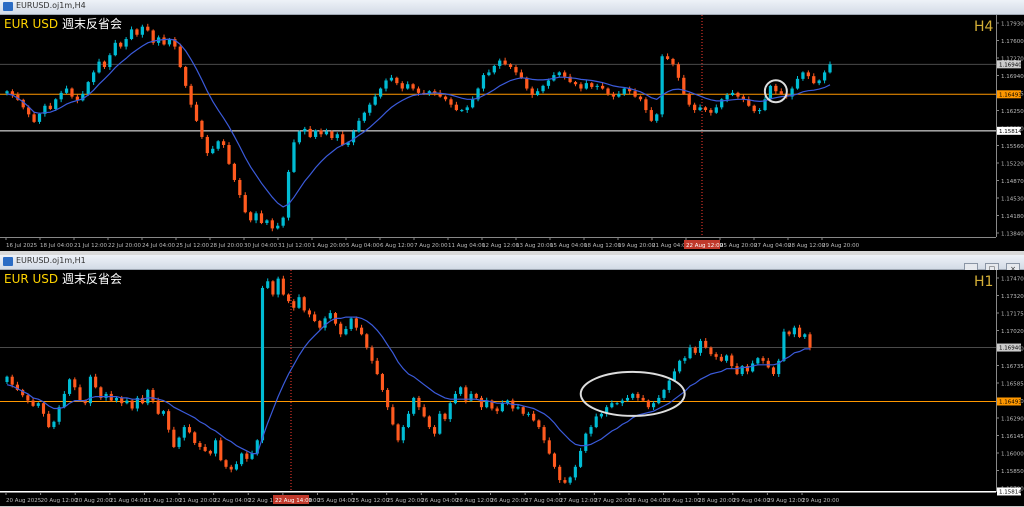 The image size is (1024, 507). I want to click on time-tick-label: 20 Aug 12:00, so click(60, 501).